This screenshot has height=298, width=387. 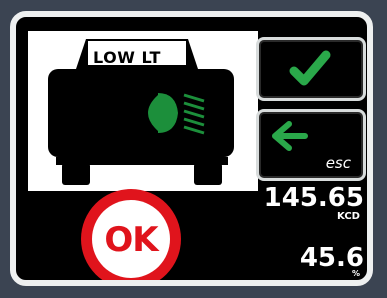 I want to click on percent-unit: %, so click(x=355, y=273).